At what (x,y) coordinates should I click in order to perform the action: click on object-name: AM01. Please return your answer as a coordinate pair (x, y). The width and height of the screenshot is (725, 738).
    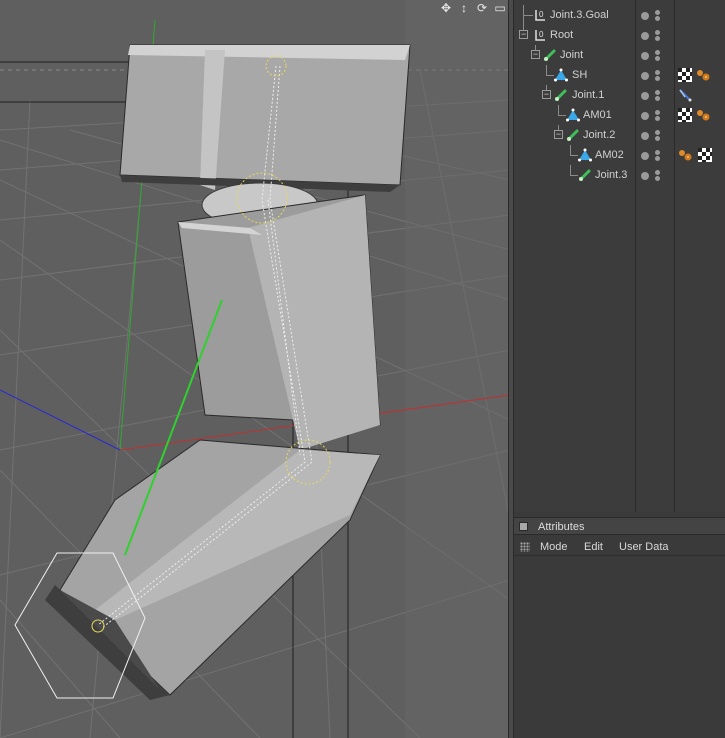
    Looking at the image, I should click on (597, 115).